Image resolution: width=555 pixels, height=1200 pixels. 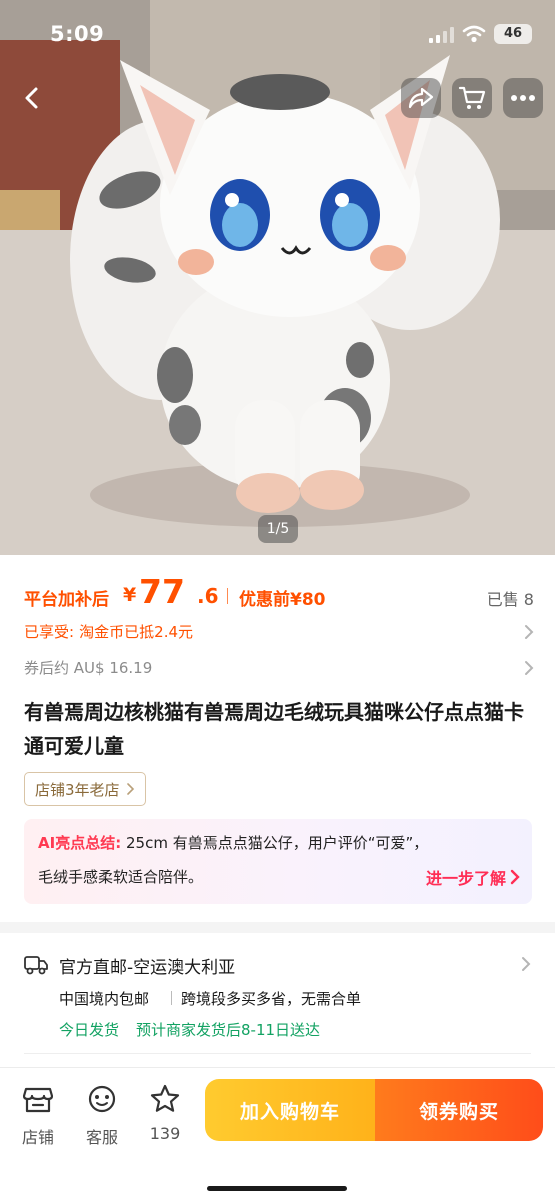 I want to click on image-page-counter: 1/5, so click(x=278, y=529).